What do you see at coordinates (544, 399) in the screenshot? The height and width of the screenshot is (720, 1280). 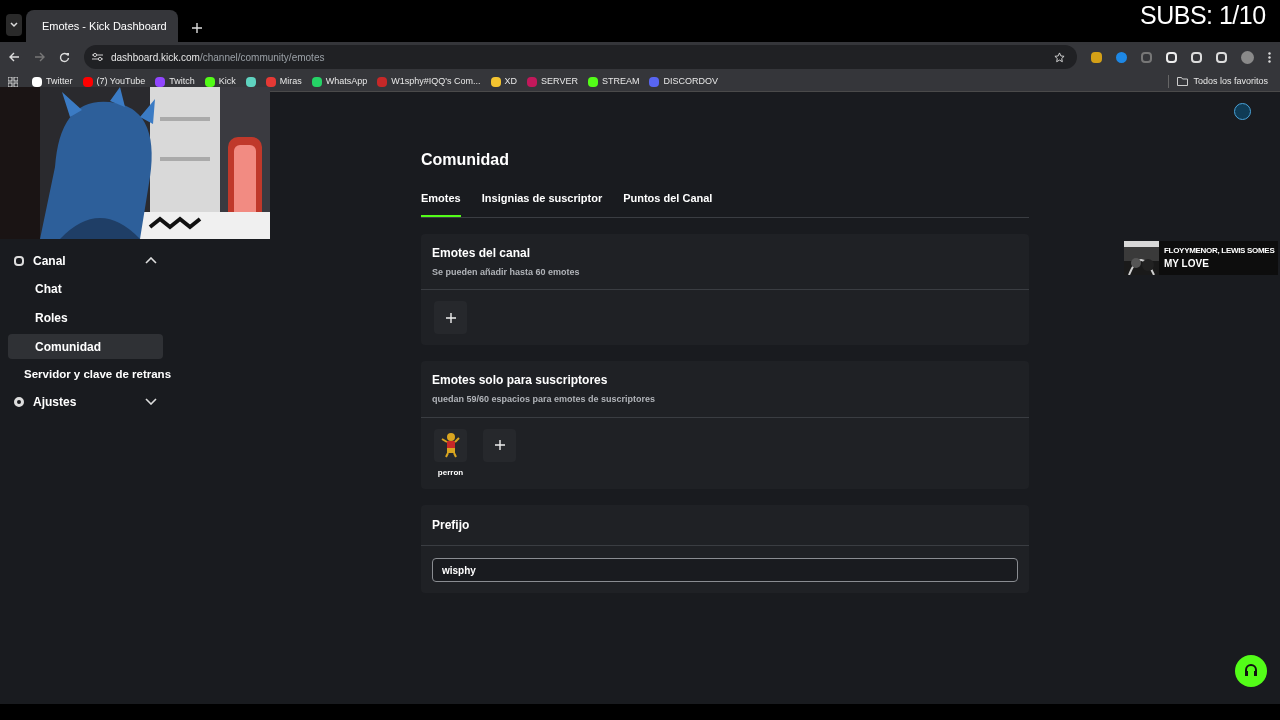 I see `section-subtitle: quedan 59/60 espacios para emotes de suscriptores` at bounding box center [544, 399].